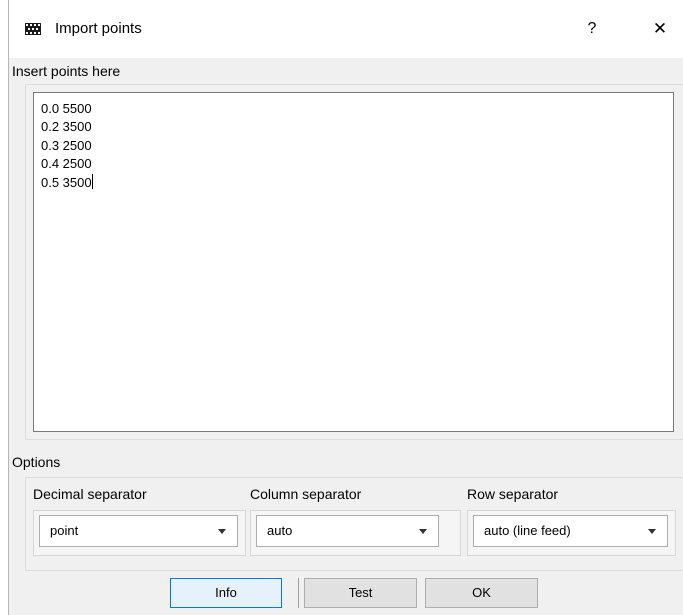  Describe the element at coordinates (36, 462) in the screenshot. I see `options-label: Options` at that location.